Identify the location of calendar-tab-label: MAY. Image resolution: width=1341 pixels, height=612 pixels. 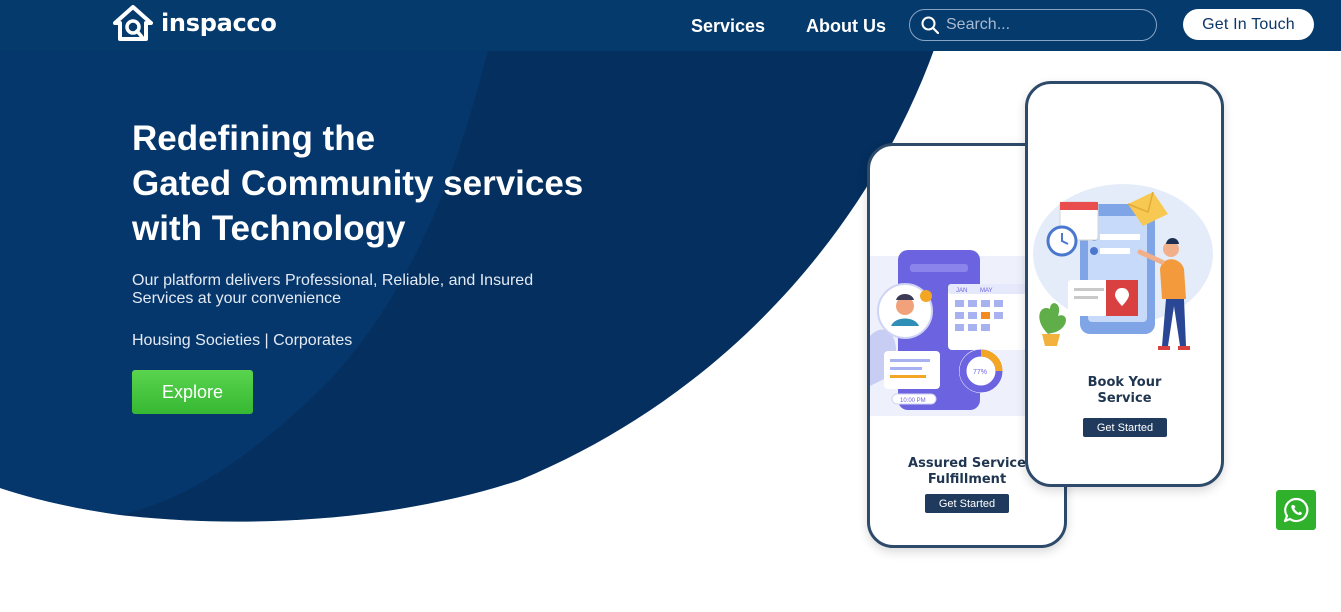
(986, 291).